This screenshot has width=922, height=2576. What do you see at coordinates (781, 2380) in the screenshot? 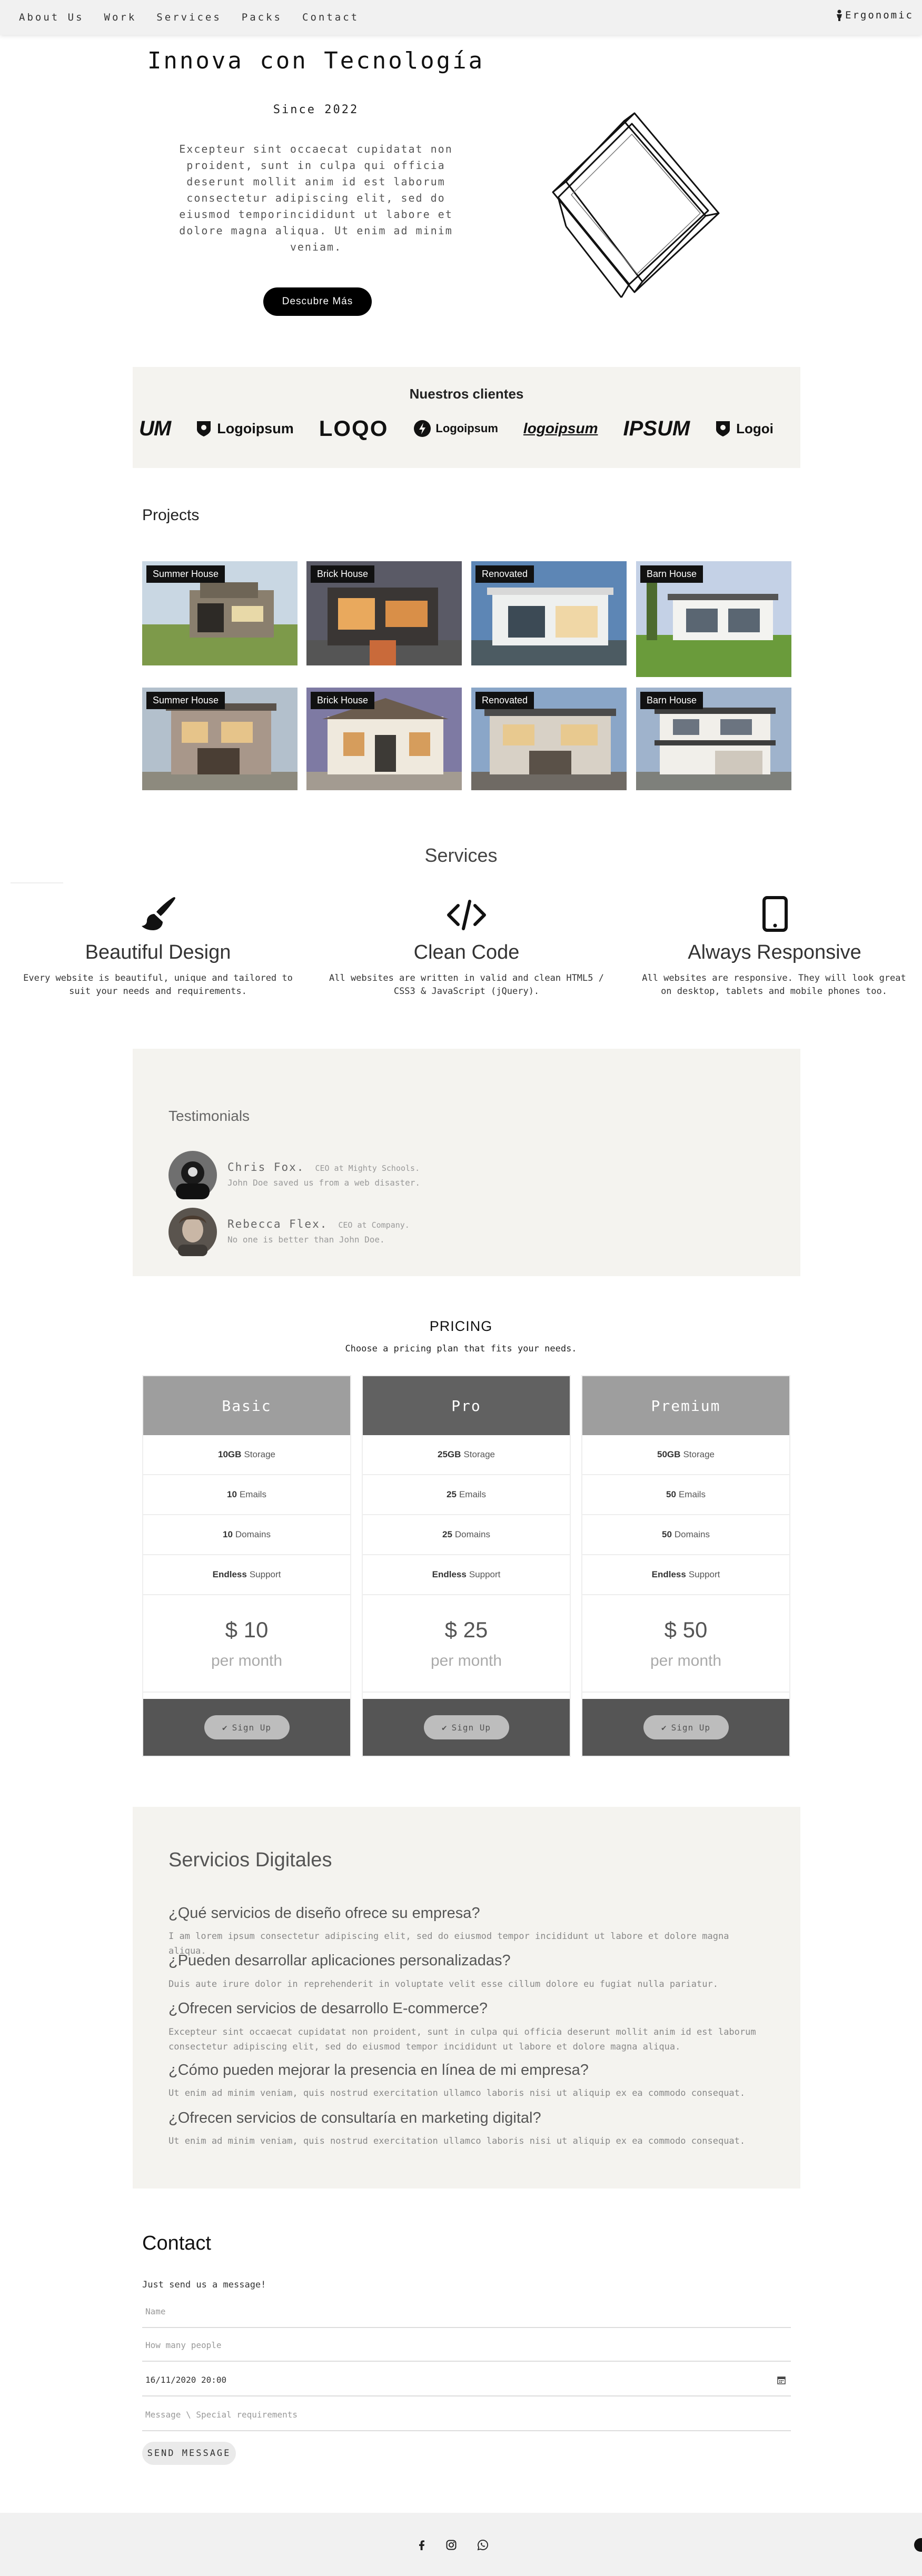
I see `calendar-icon` at bounding box center [781, 2380].